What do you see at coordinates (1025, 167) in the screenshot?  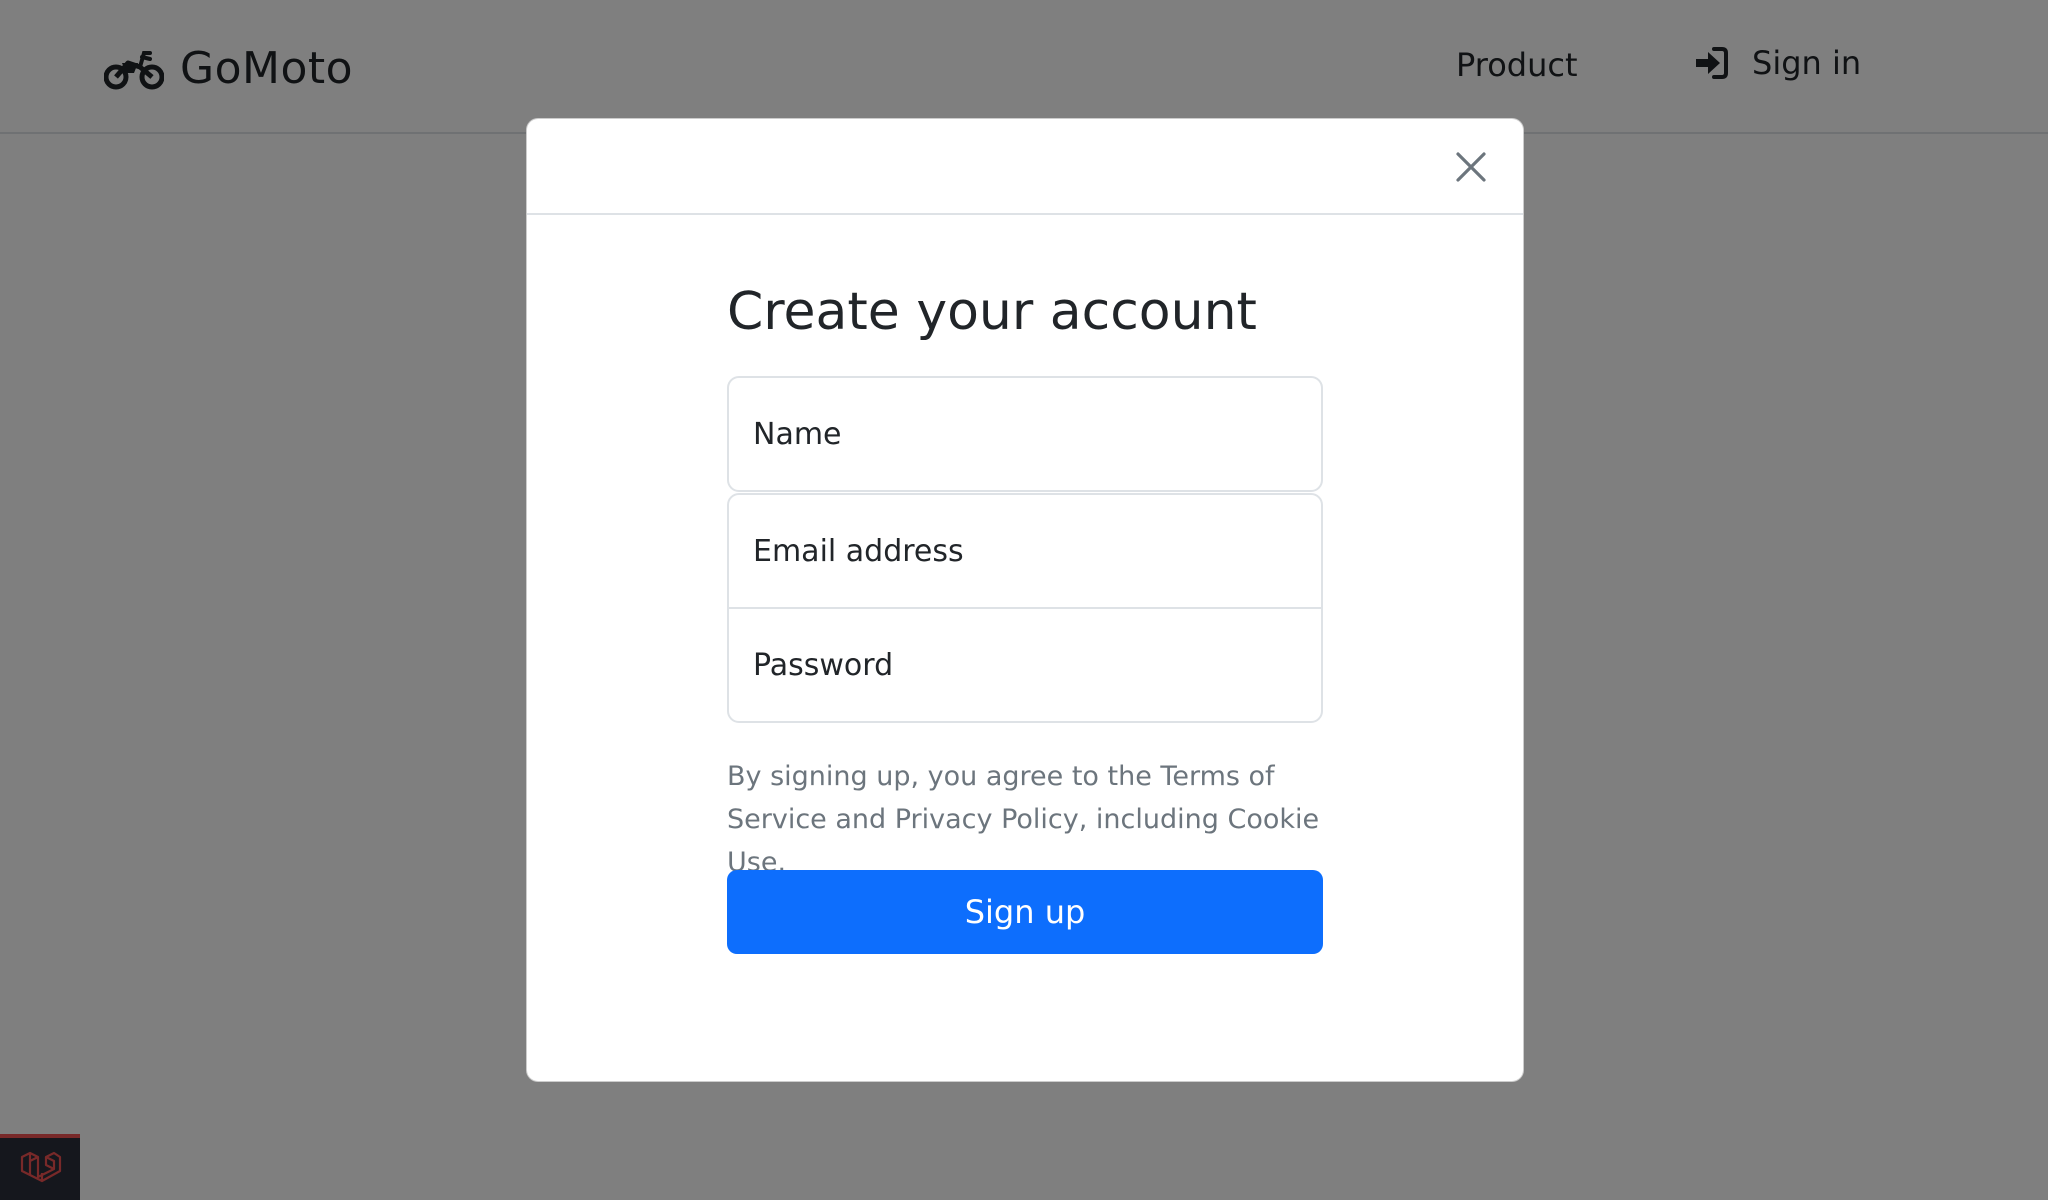 I see `modal-header` at bounding box center [1025, 167].